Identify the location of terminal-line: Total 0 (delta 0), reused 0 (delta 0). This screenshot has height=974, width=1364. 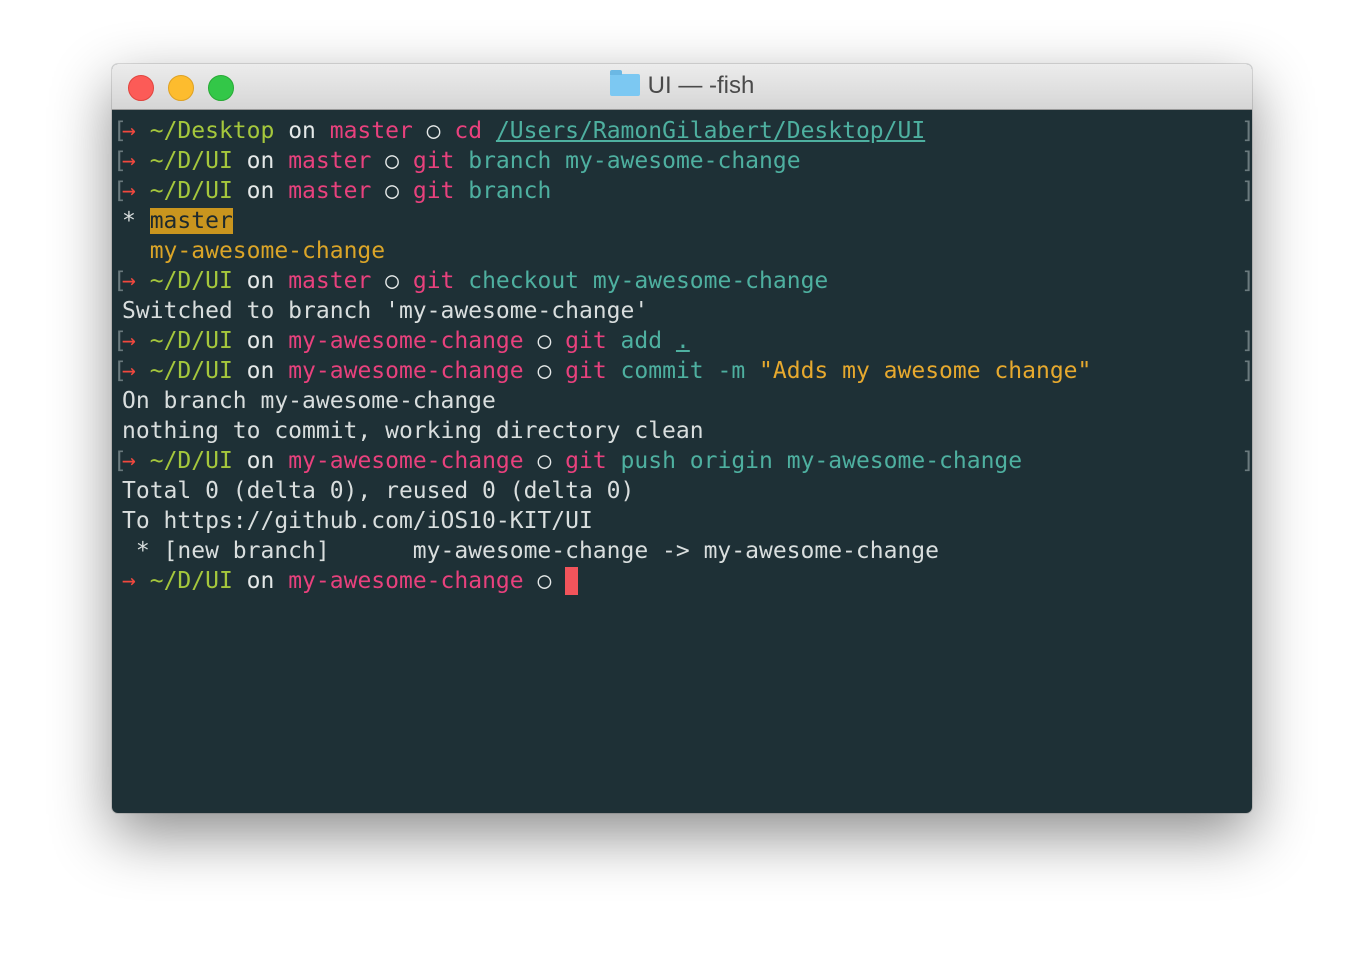
(378, 491).